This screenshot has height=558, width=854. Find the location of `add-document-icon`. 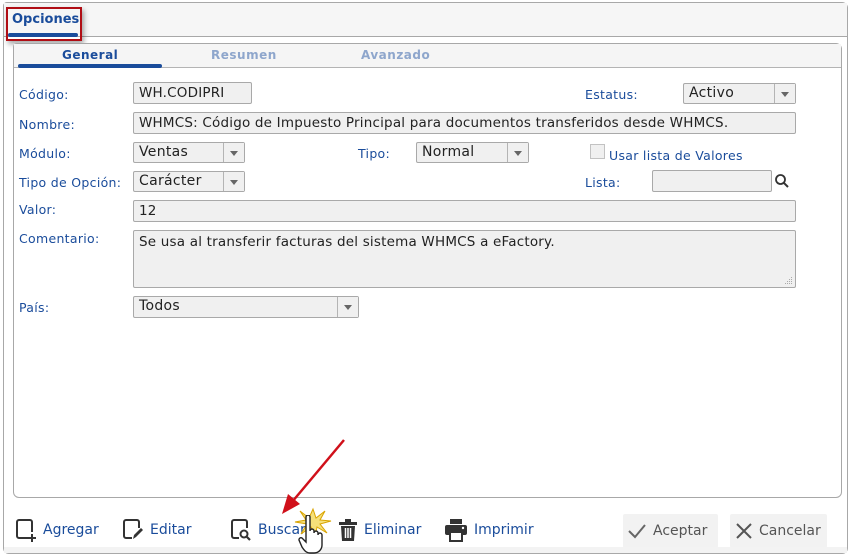

add-document-icon is located at coordinates (26, 530).